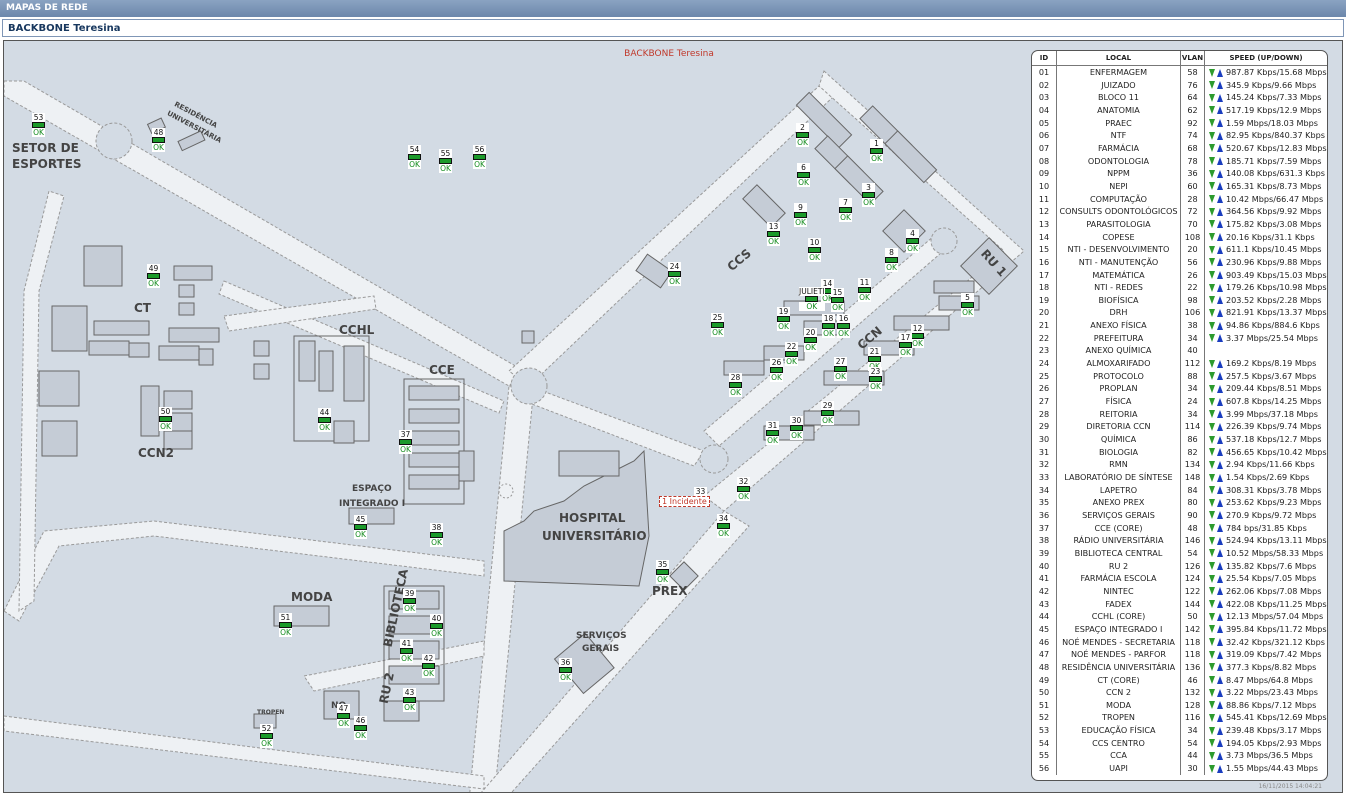 The width and height of the screenshot is (1346, 797). What do you see at coordinates (1179, 325) in the screenshot?
I see `table-row: 21 ANEXO FÍSICA 38 94.86 Kbps/884.6 Kbps` at bounding box center [1179, 325].